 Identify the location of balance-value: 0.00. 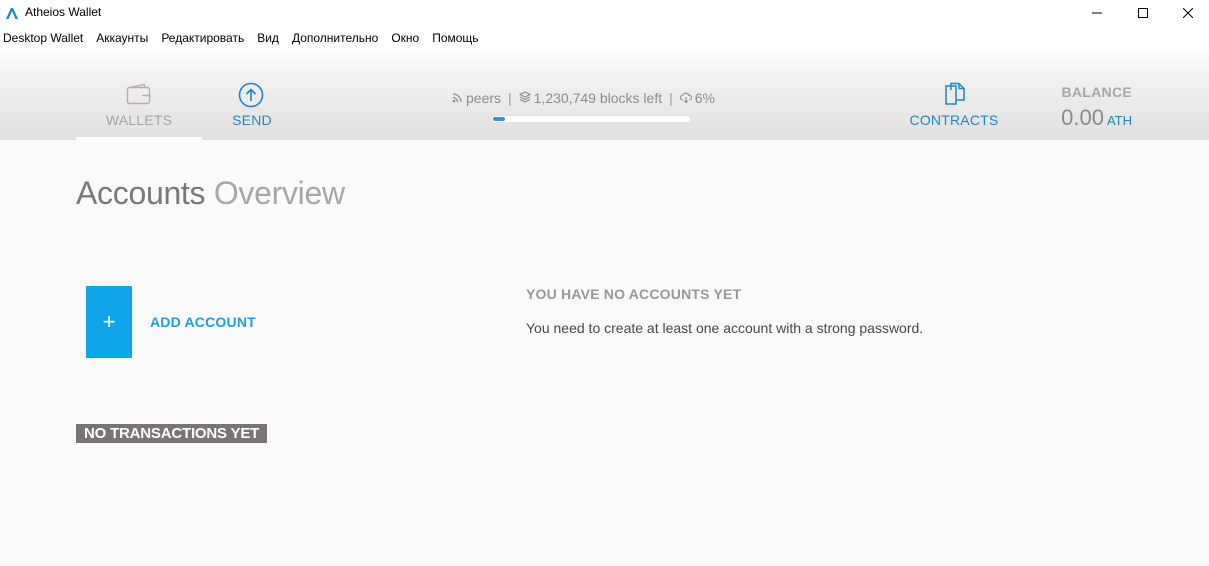
(1082, 117).